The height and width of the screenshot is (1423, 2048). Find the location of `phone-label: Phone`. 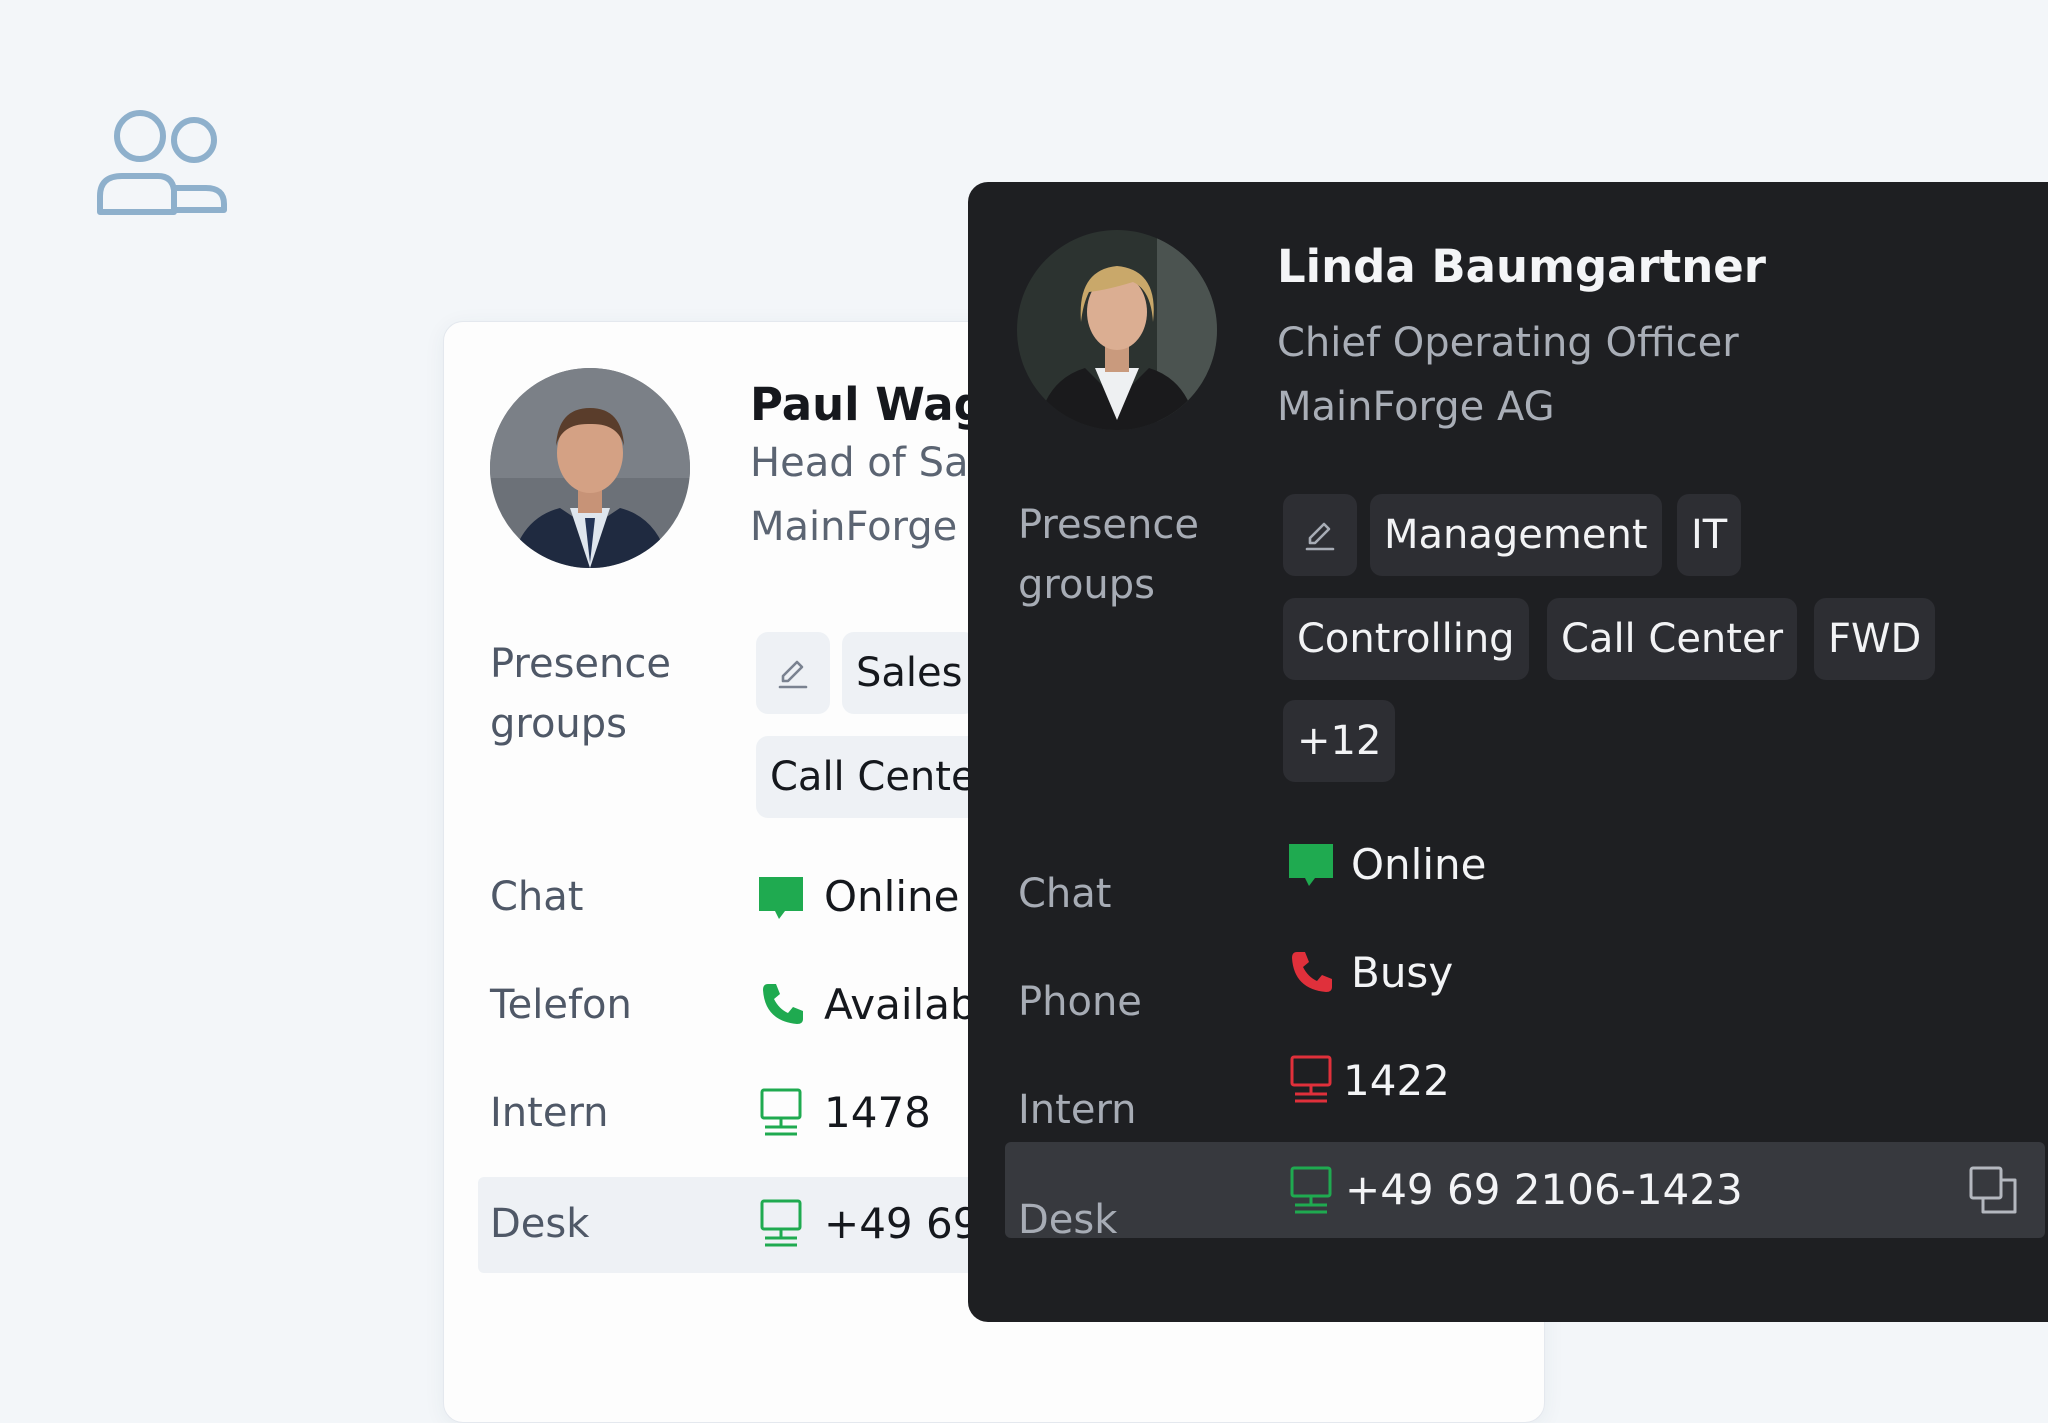

phone-label: Phone is located at coordinates (1080, 1002).